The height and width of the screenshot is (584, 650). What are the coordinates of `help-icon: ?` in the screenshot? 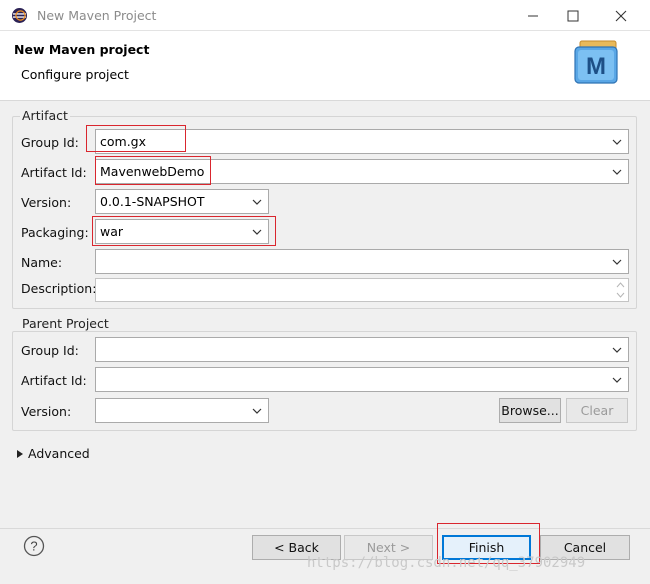 It's located at (34, 546).